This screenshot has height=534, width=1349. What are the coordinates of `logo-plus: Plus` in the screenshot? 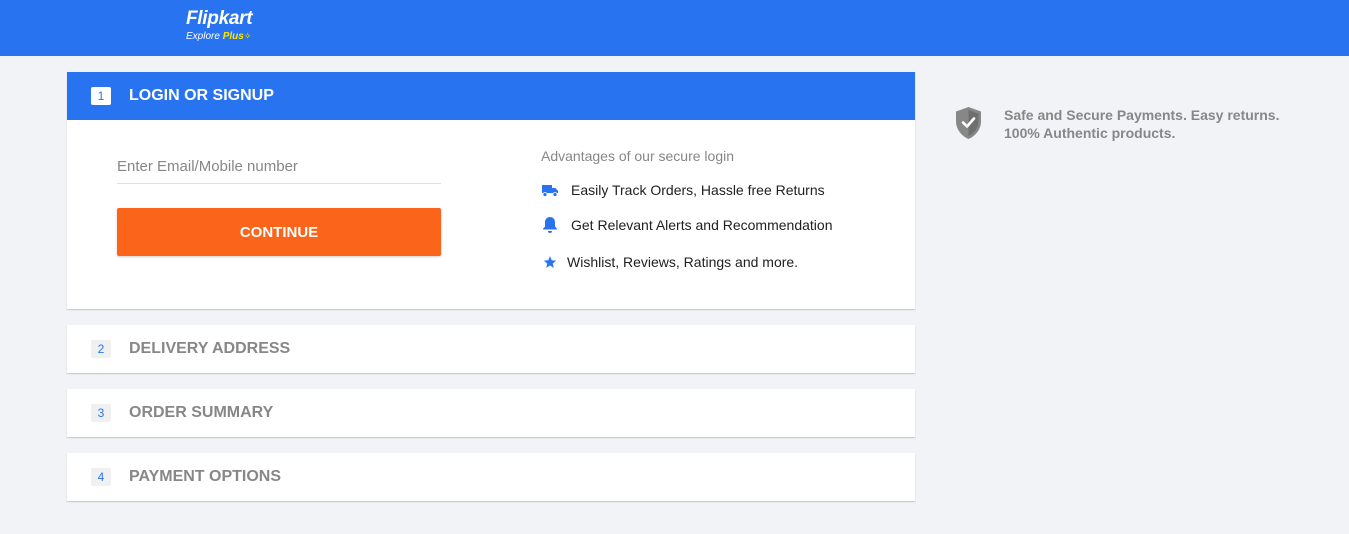 It's located at (233, 36).